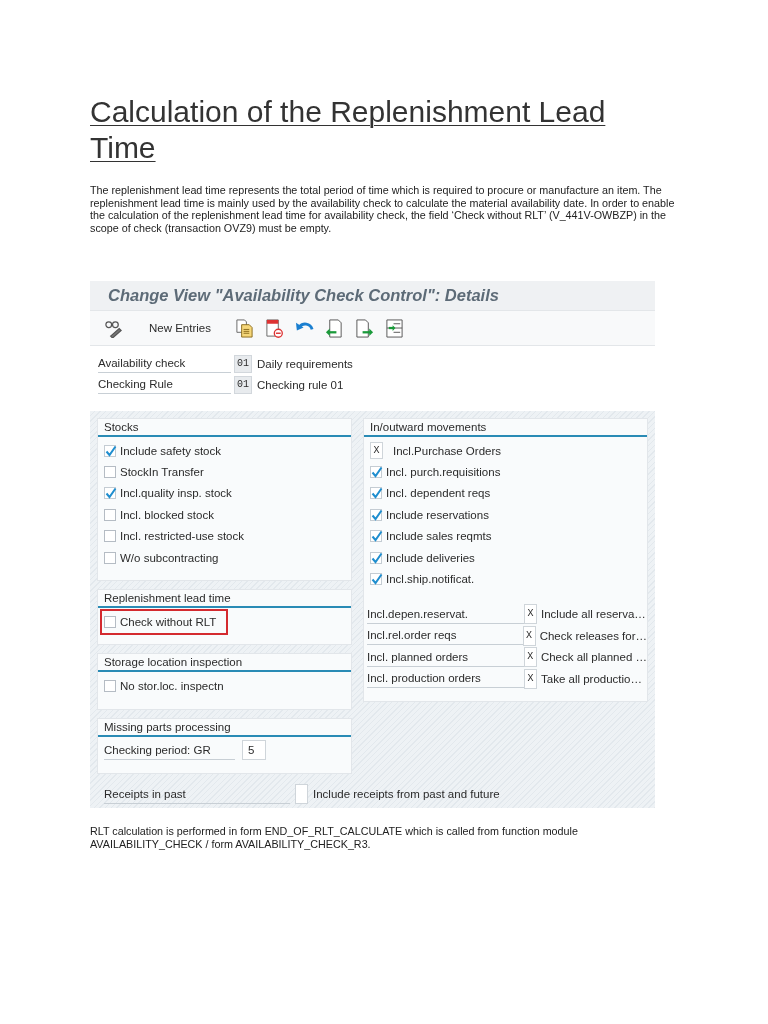 This screenshot has height=1024, width=768. I want to click on option-label: Incl.Purchase Orders, so click(447, 450).